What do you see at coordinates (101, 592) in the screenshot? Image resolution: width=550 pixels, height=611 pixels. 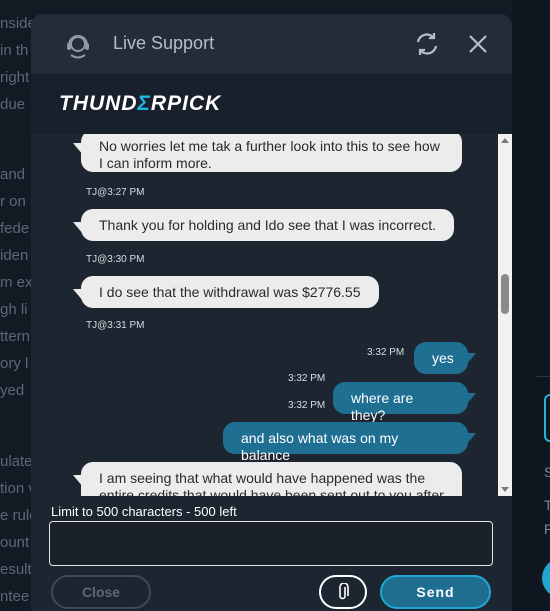 I see `close-chat-button: Close` at bounding box center [101, 592].